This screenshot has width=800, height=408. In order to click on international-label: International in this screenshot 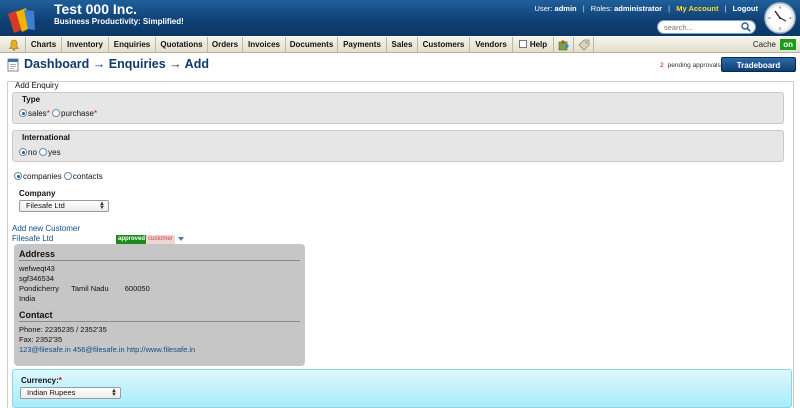, I will do `click(46, 137)`.